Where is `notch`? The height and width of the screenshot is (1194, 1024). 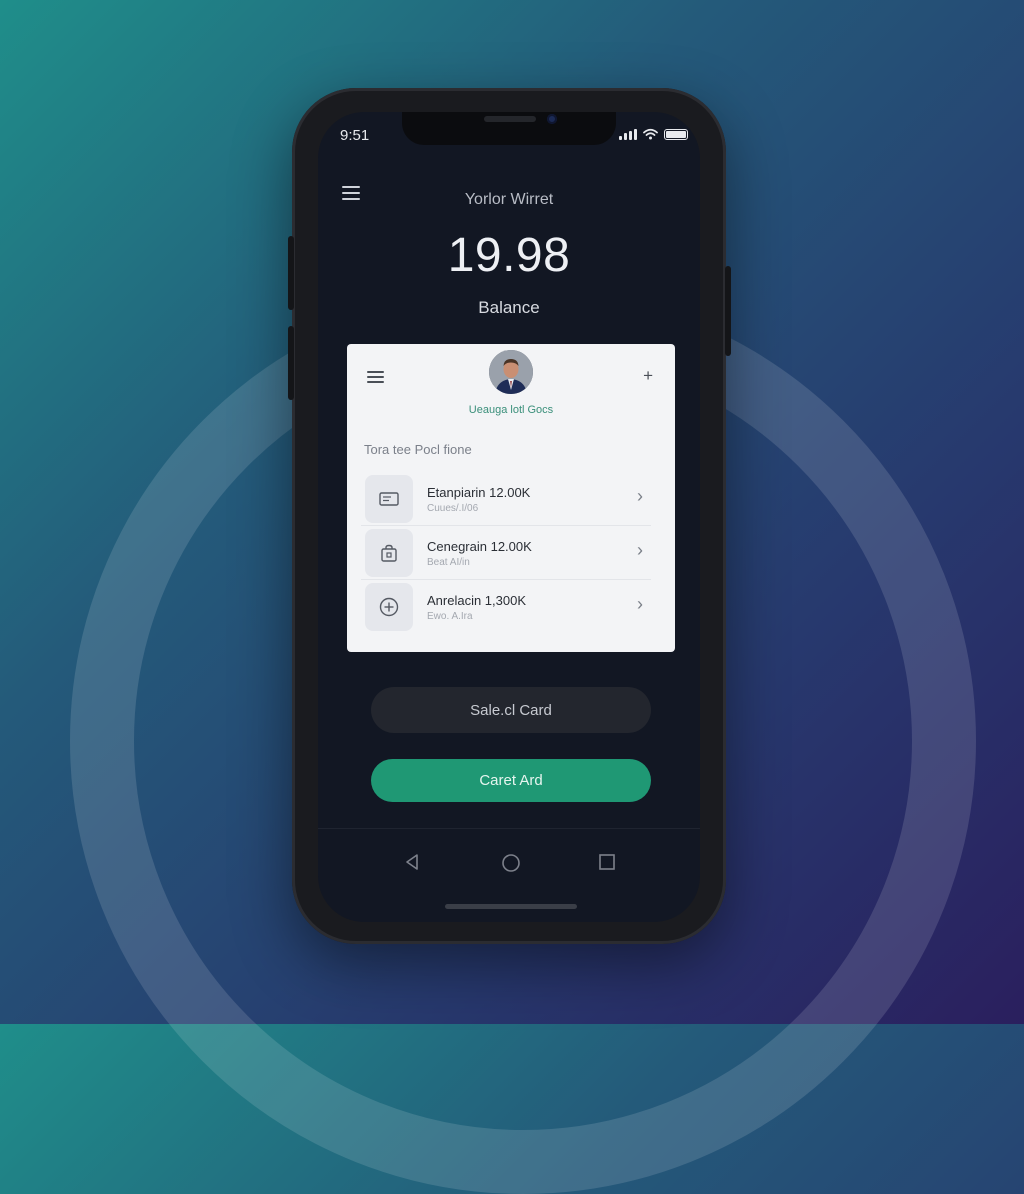 notch is located at coordinates (509, 128).